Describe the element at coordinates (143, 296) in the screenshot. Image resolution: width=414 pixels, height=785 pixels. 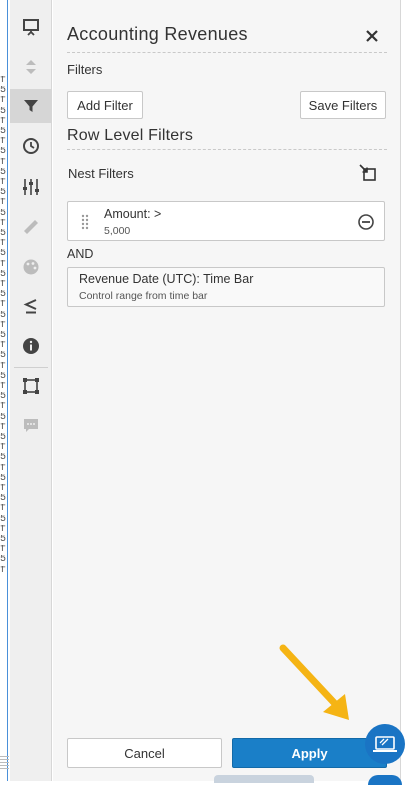
I see `filter-subtitle: Control range from time bar` at that location.